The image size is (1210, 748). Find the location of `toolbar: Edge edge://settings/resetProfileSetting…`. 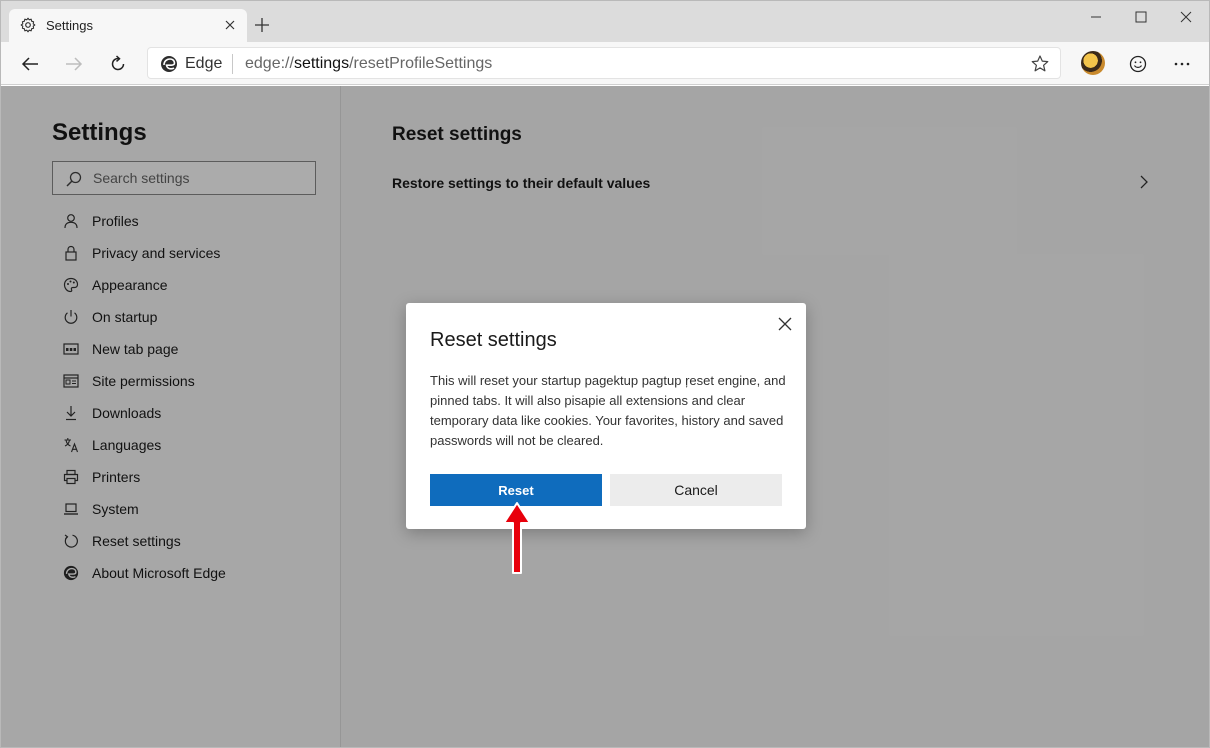

toolbar: Edge edge://settings/resetProfileSetting… is located at coordinates (605, 63).